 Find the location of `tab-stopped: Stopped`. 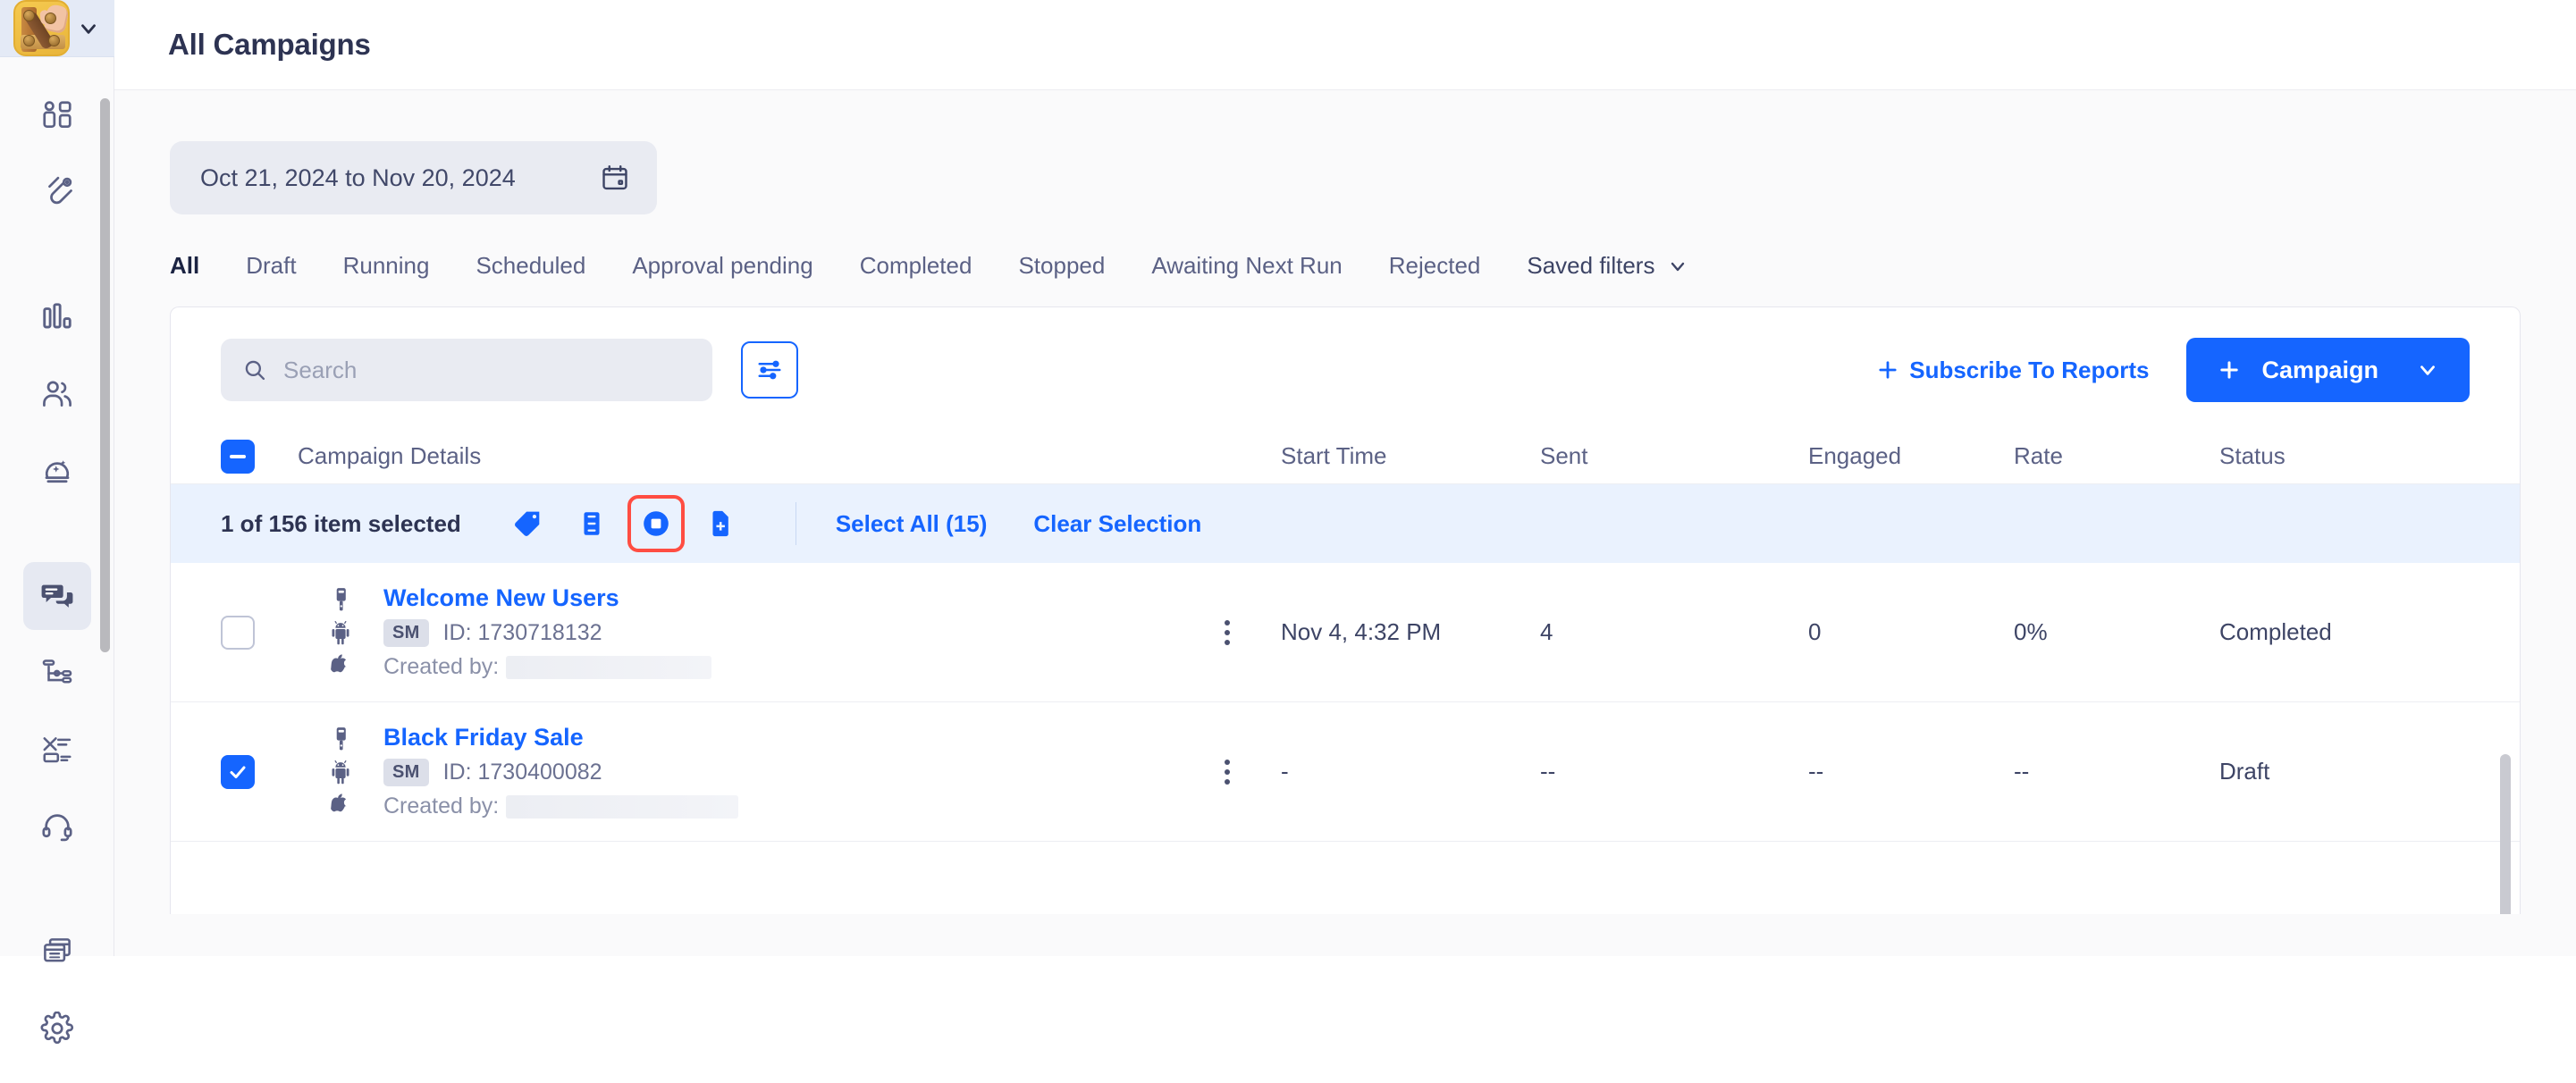

tab-stopped: Stopped is located at coordinates (1062, 267).